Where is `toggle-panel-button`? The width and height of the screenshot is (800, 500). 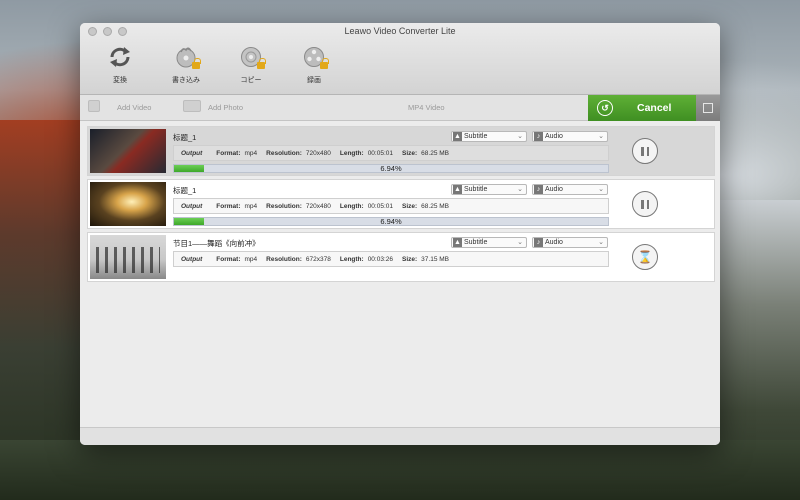 toggle-panel-button is located at coordinates (708, 108).